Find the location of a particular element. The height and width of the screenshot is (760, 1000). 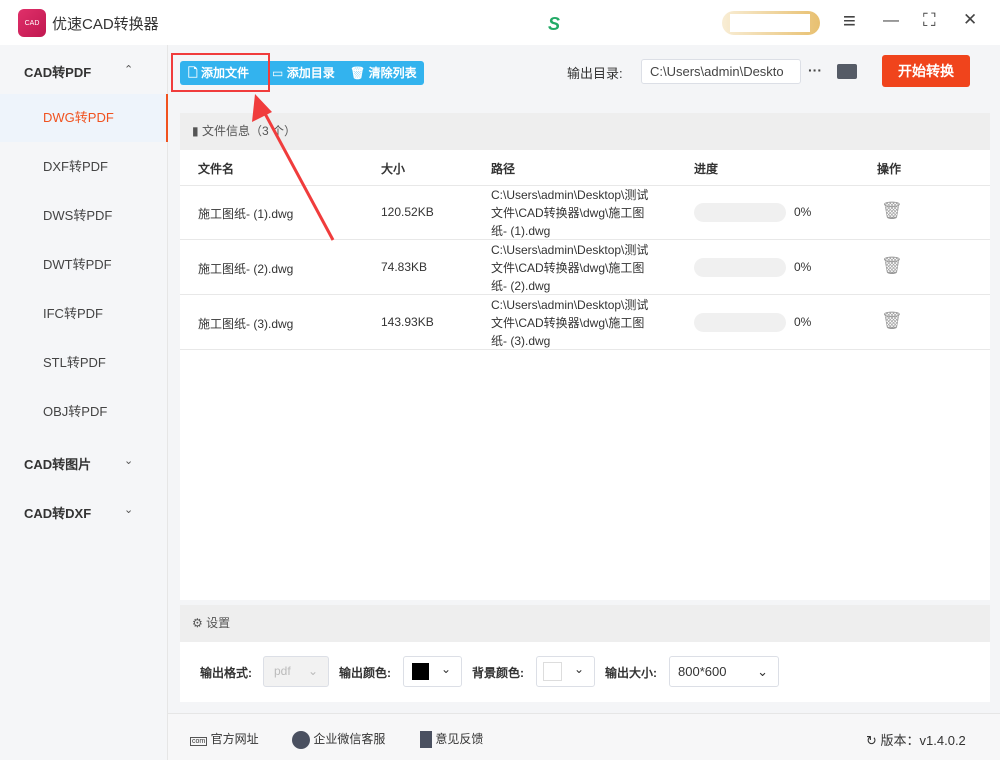

annotation-arrow is located at coordinates (293, 167).